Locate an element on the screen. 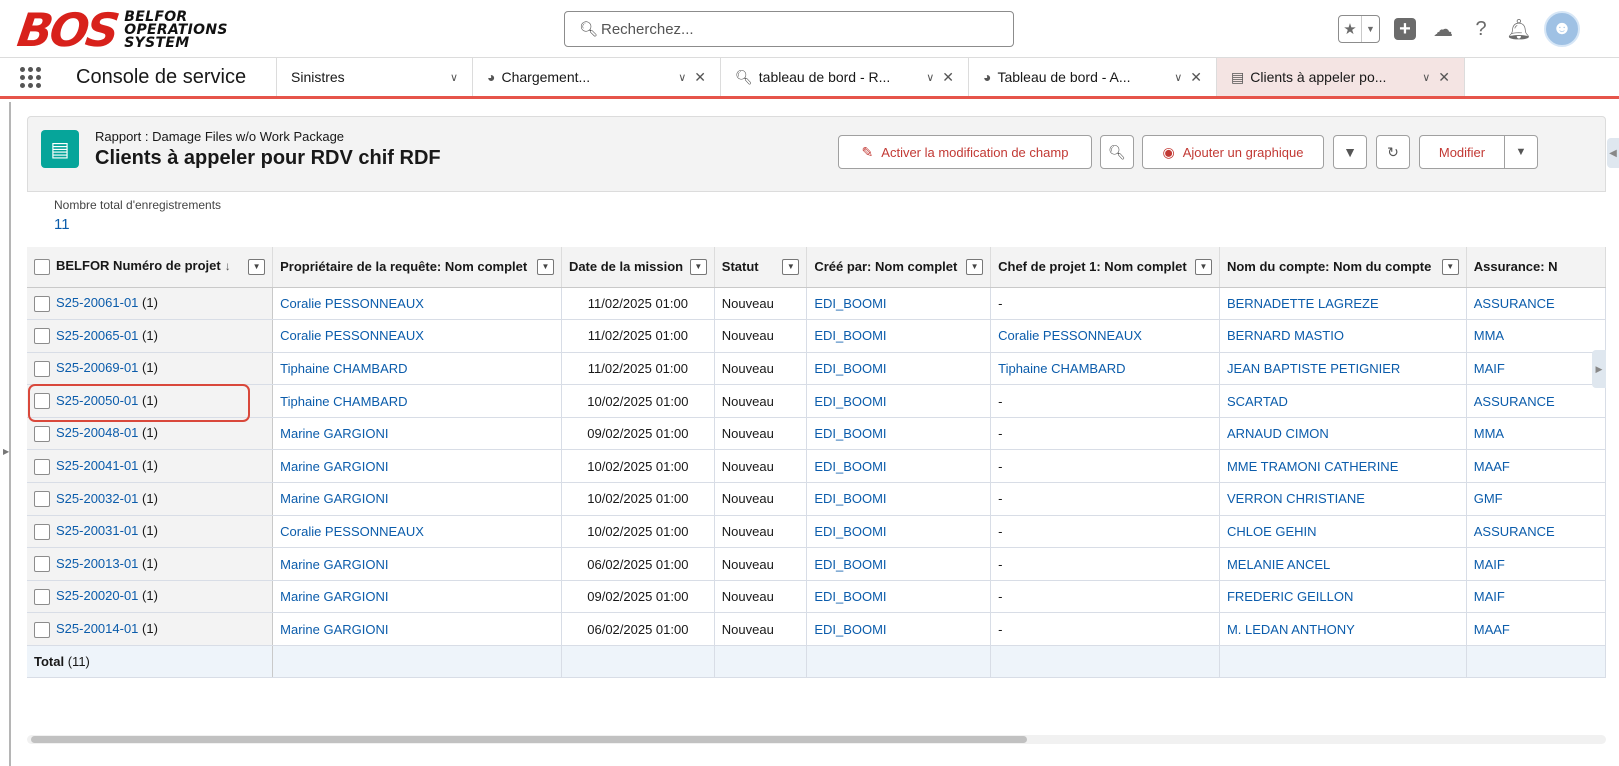 This screenshot has height=766, width=1619. project-number-link: S25-20031-01 is located at coordinates (97, 530).